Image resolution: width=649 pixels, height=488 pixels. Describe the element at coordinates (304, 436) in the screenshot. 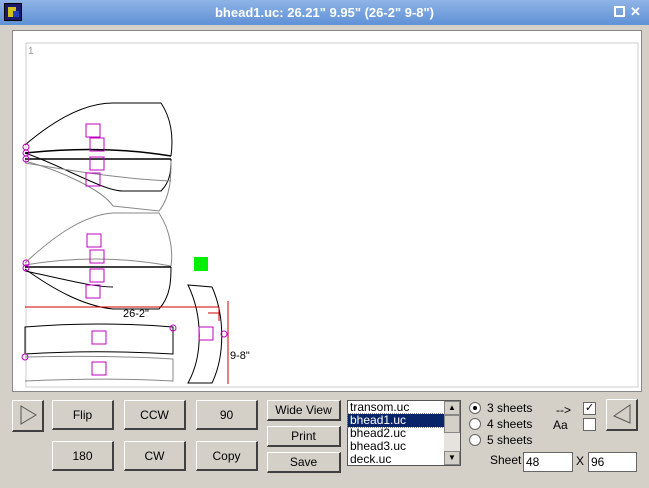

I see `print-button: Print` at that location.